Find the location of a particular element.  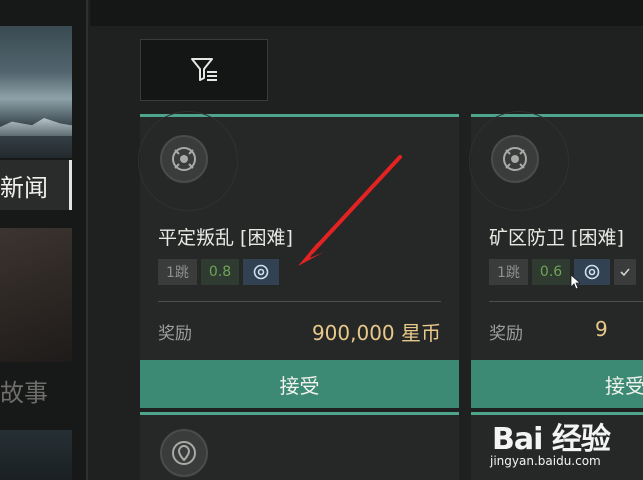

sidebar-item-news: 新闻 is located at coordinates (36, 185).